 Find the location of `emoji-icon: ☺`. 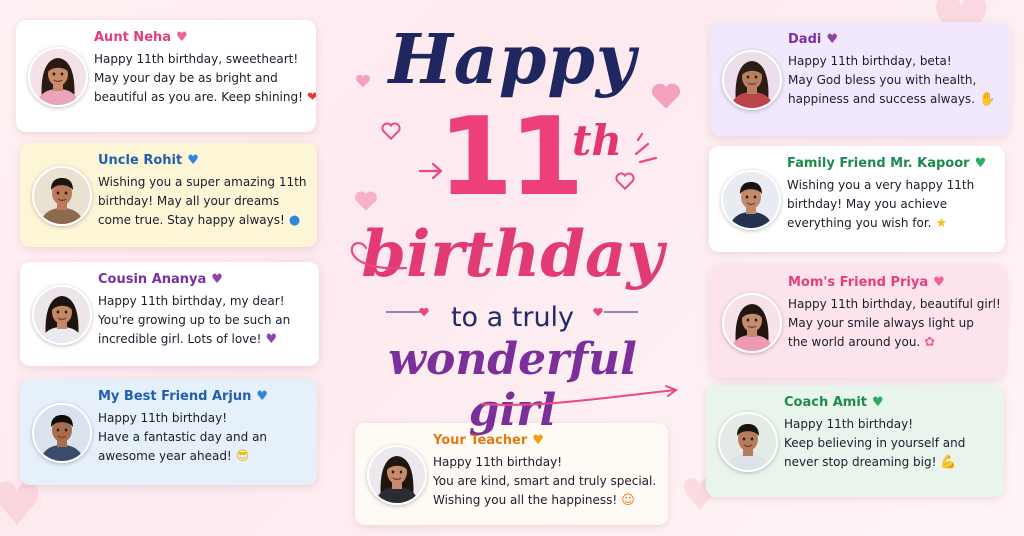

emoji-icon: ☺ is located at coordinates (628, 500).